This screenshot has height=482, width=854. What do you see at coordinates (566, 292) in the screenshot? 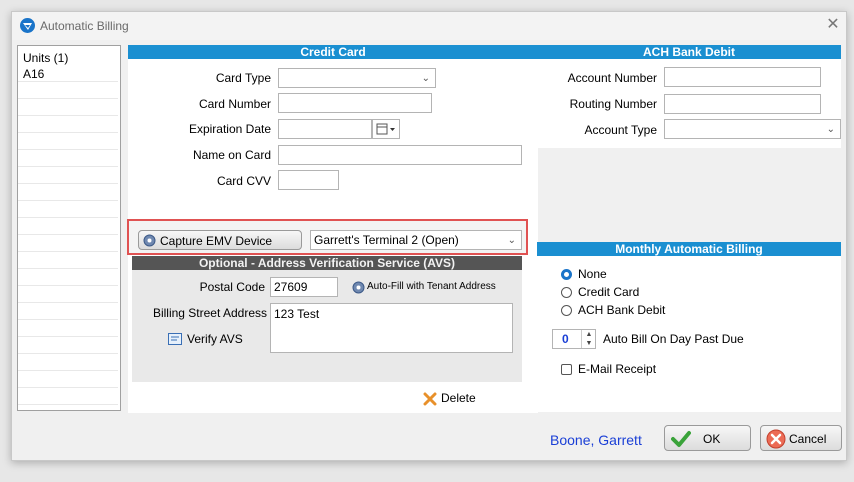
I see `radio-credit-card` at bounding box center [566, 292].